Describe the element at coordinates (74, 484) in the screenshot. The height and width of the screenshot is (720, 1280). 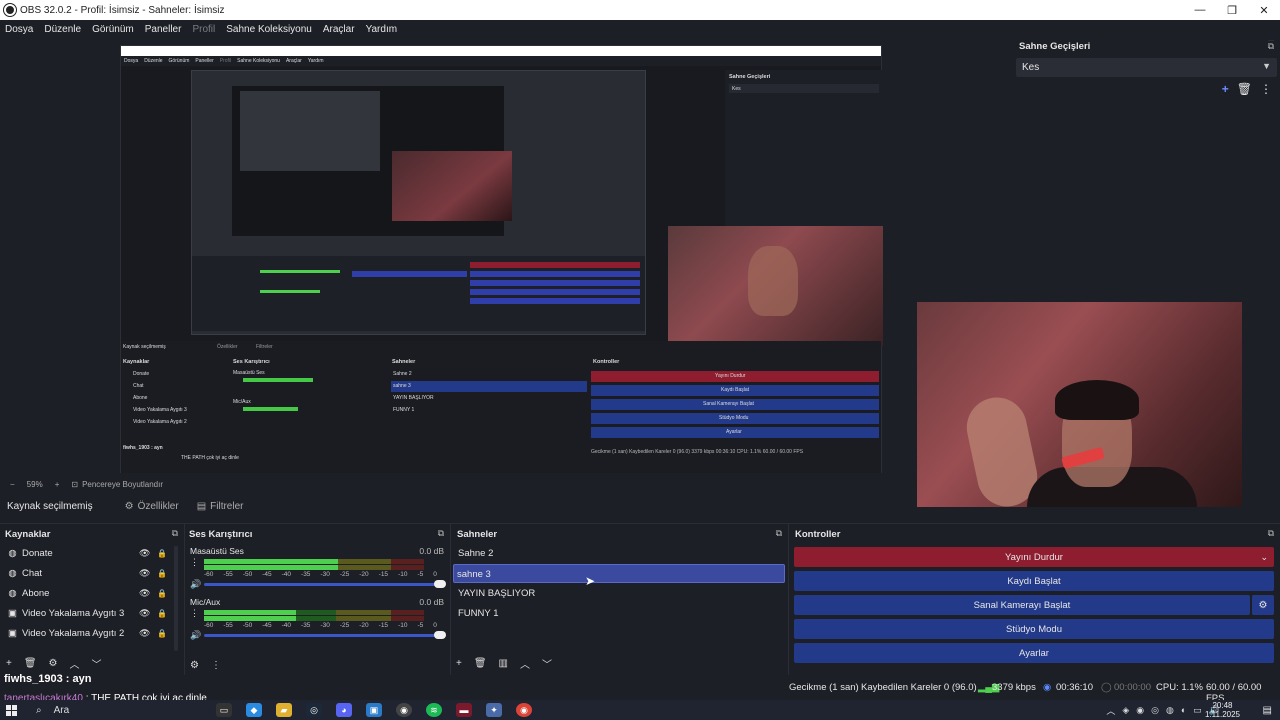
I see `fit-window-icon: ⊡` at that location.